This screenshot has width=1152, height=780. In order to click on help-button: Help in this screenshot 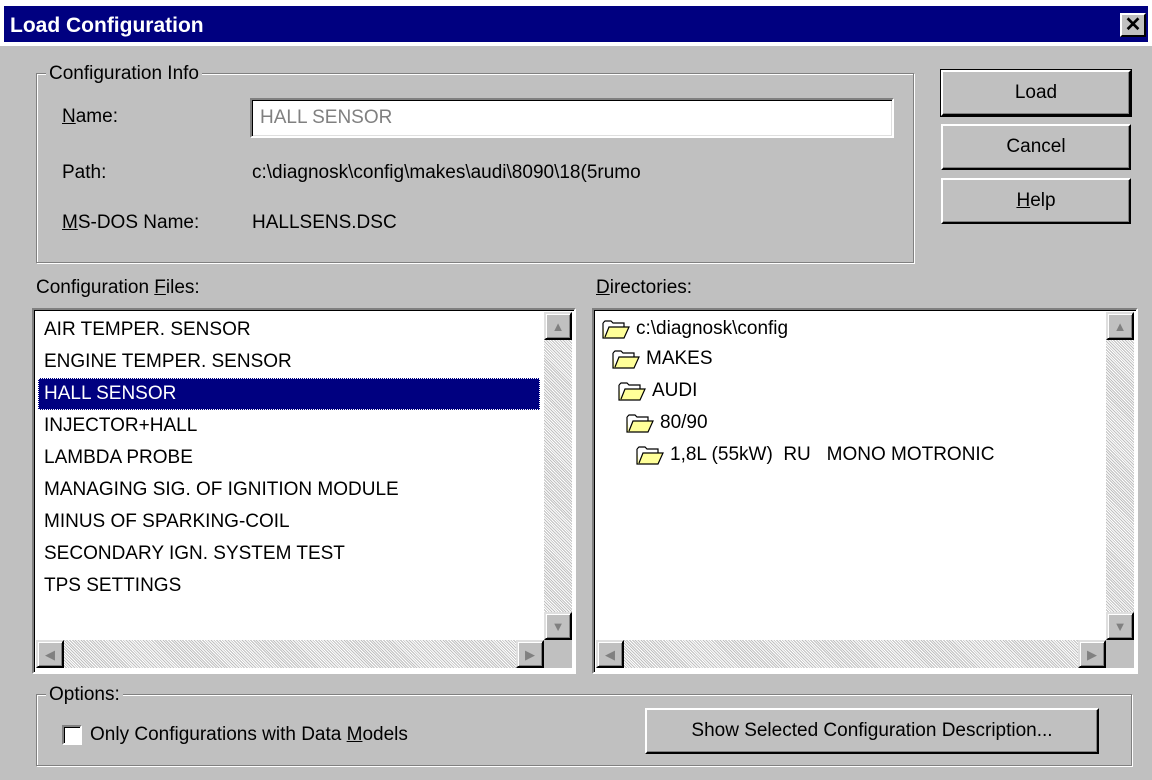, I will do `click(1036, 201)`.